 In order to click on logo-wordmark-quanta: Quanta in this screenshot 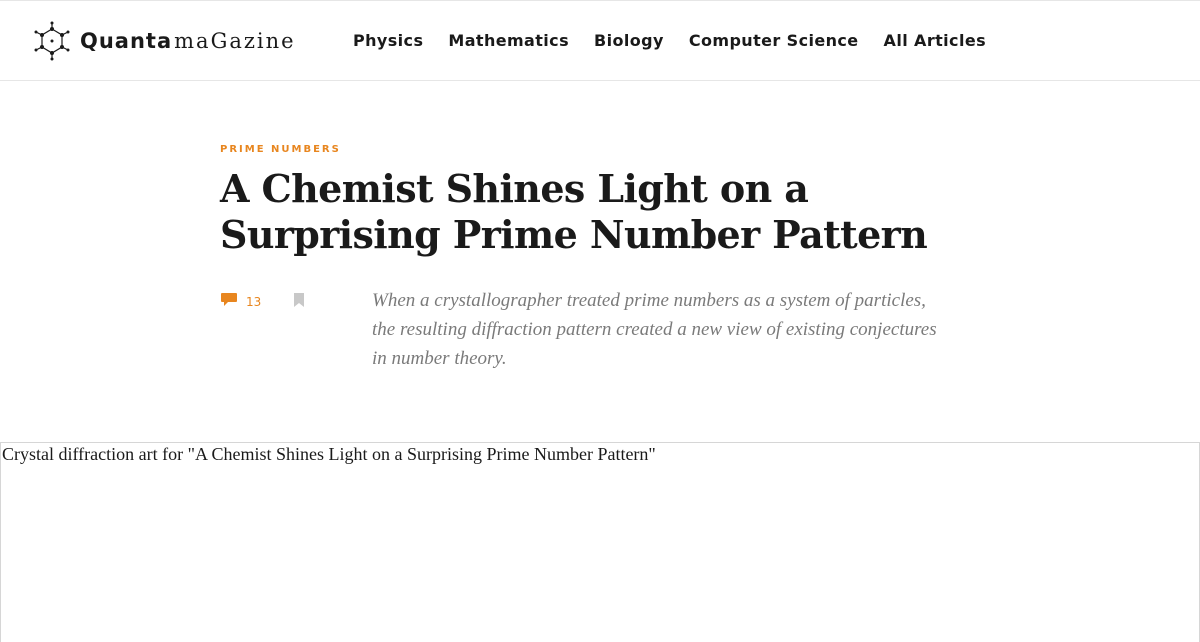, I will do `click(126, 41)`.